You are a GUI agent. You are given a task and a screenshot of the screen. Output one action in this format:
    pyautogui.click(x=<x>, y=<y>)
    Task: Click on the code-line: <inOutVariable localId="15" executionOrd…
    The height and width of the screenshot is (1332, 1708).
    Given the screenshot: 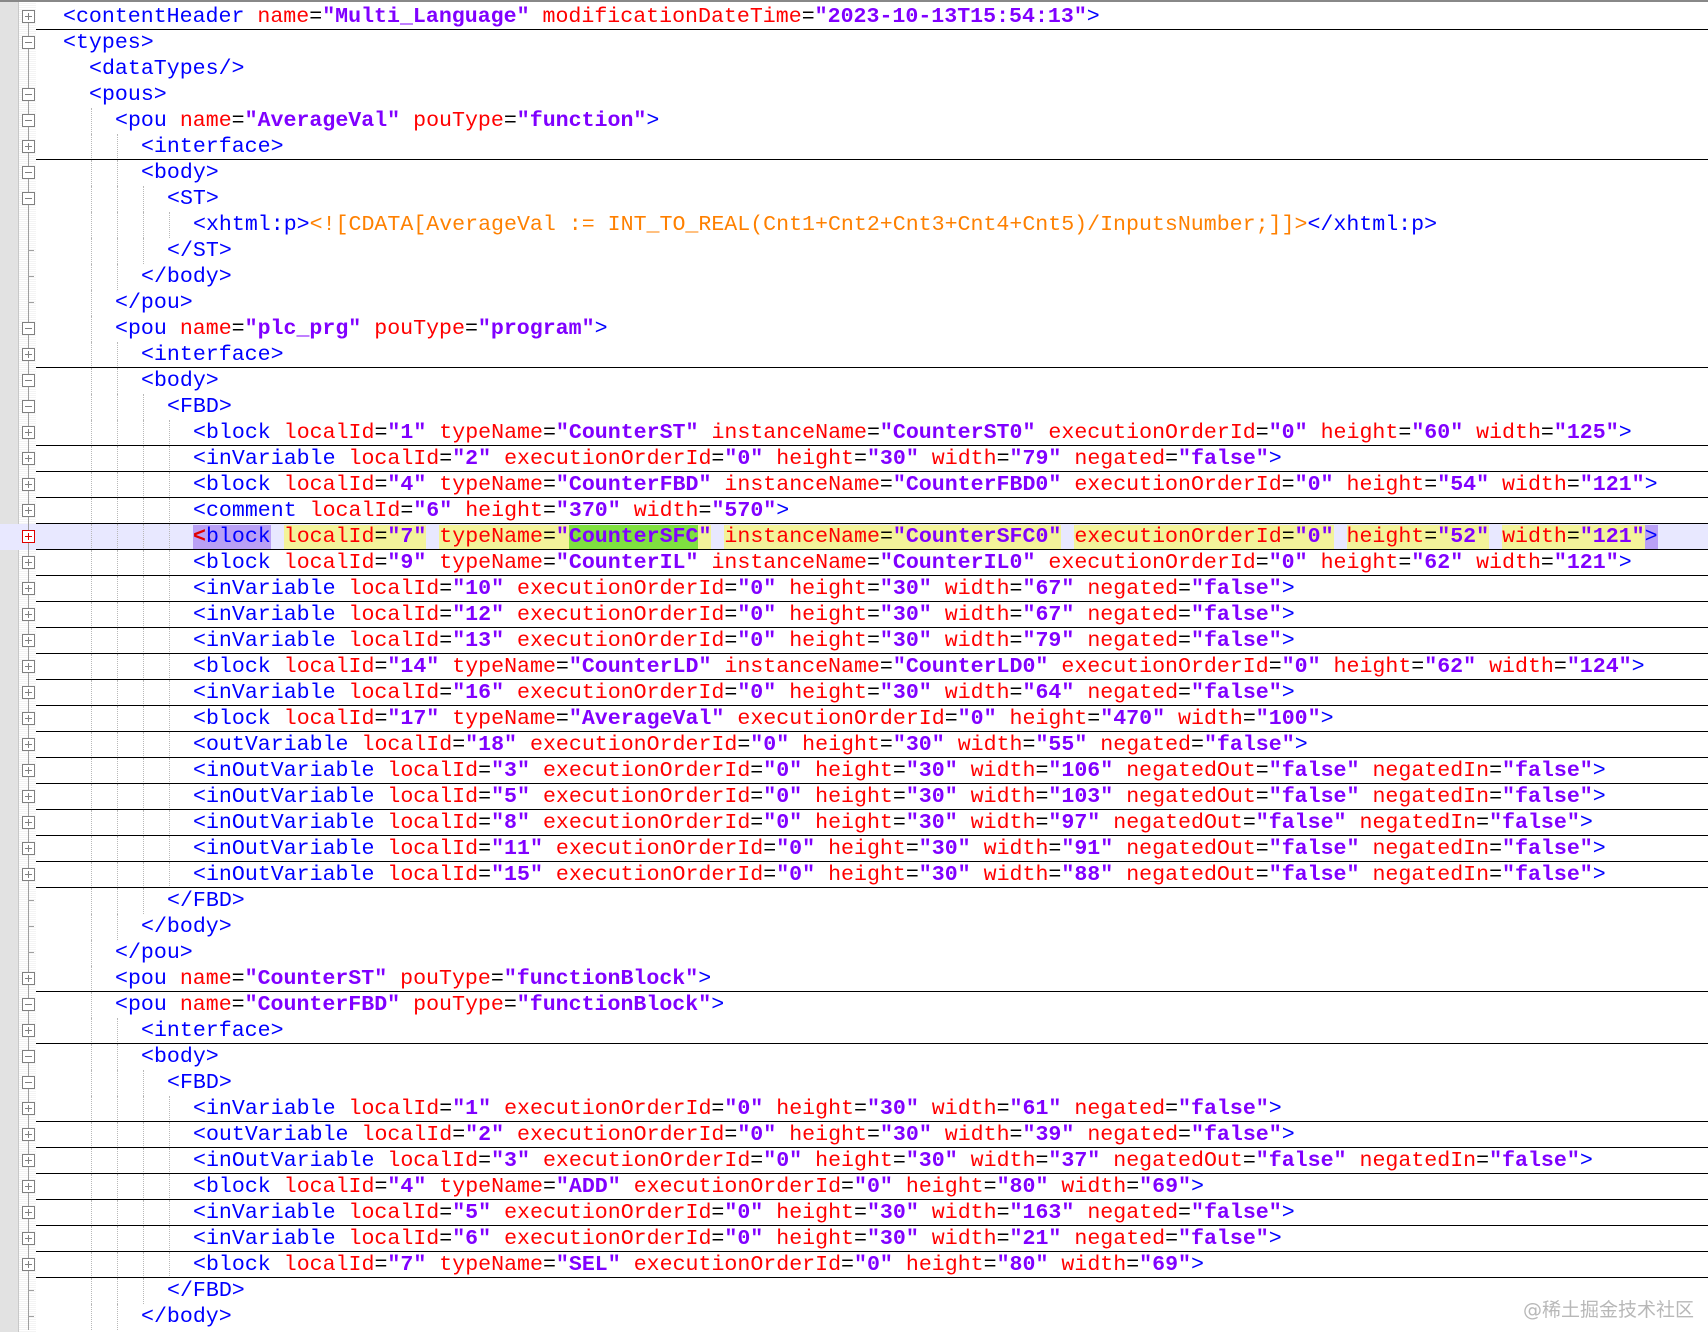 What is the action you would take?
    pyautogui.click(x=854, y=875)
    